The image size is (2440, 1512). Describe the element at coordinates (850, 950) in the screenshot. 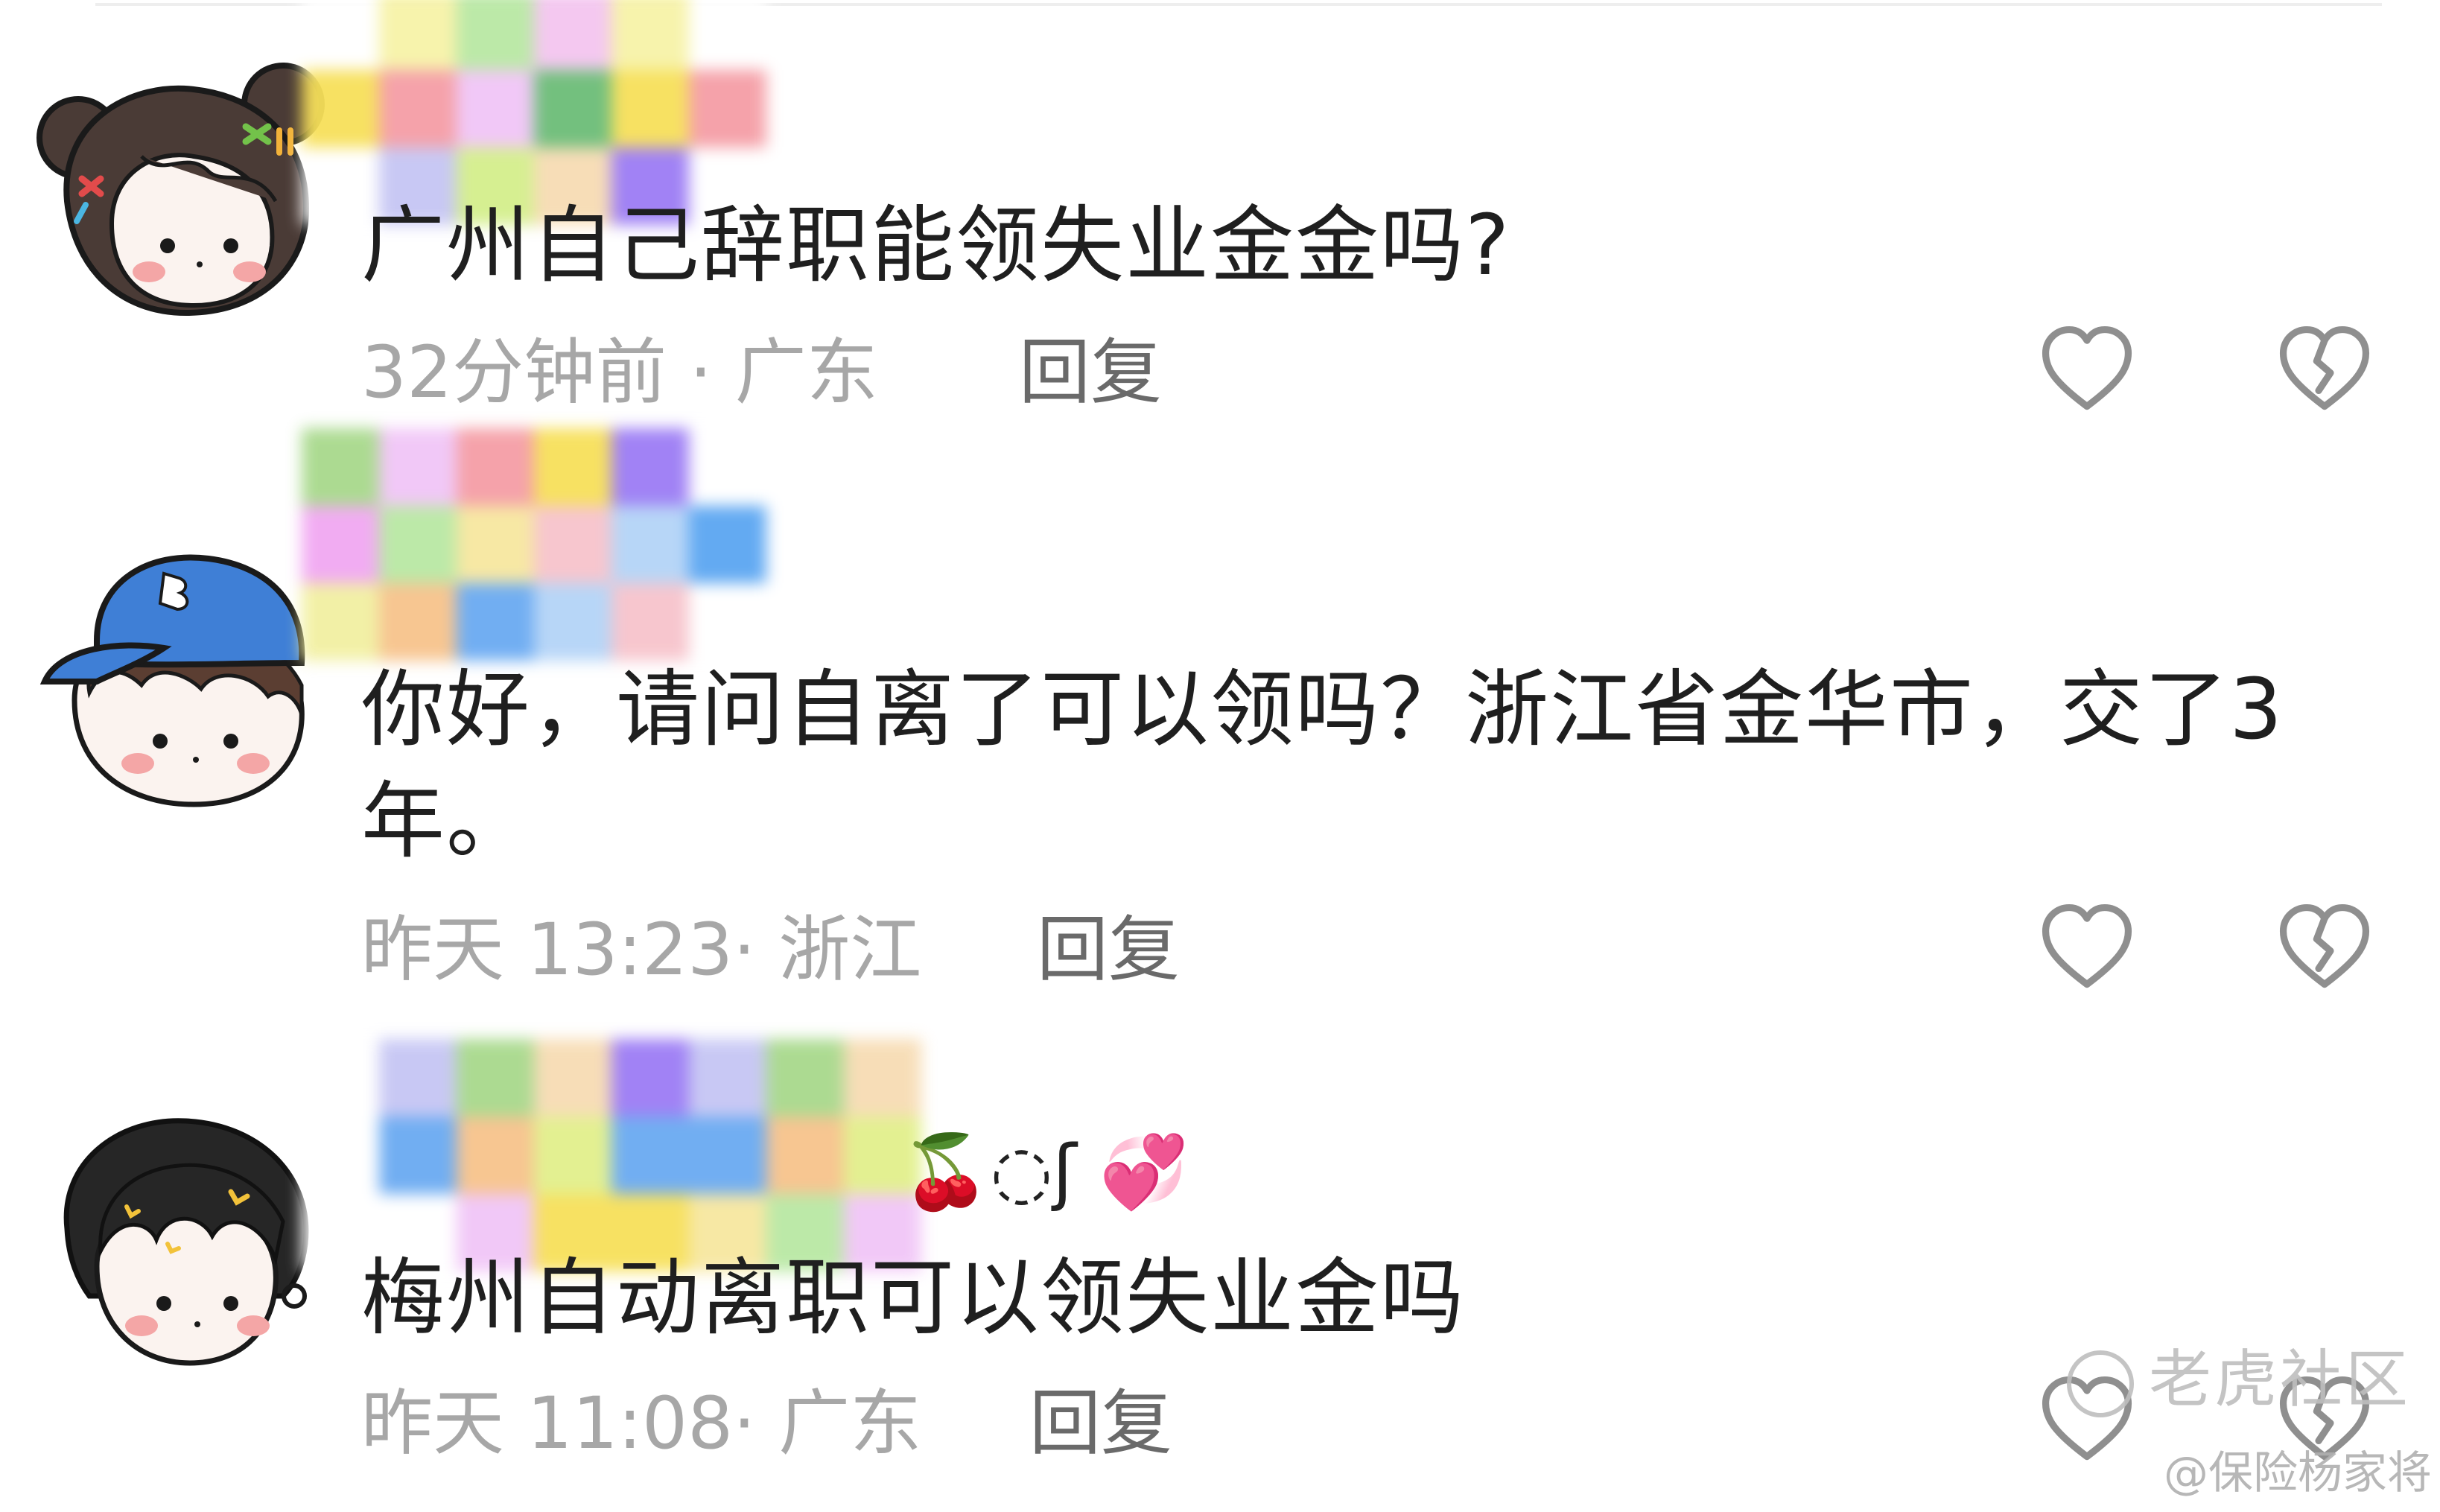

I see `comment-location: 浙江` at that location.